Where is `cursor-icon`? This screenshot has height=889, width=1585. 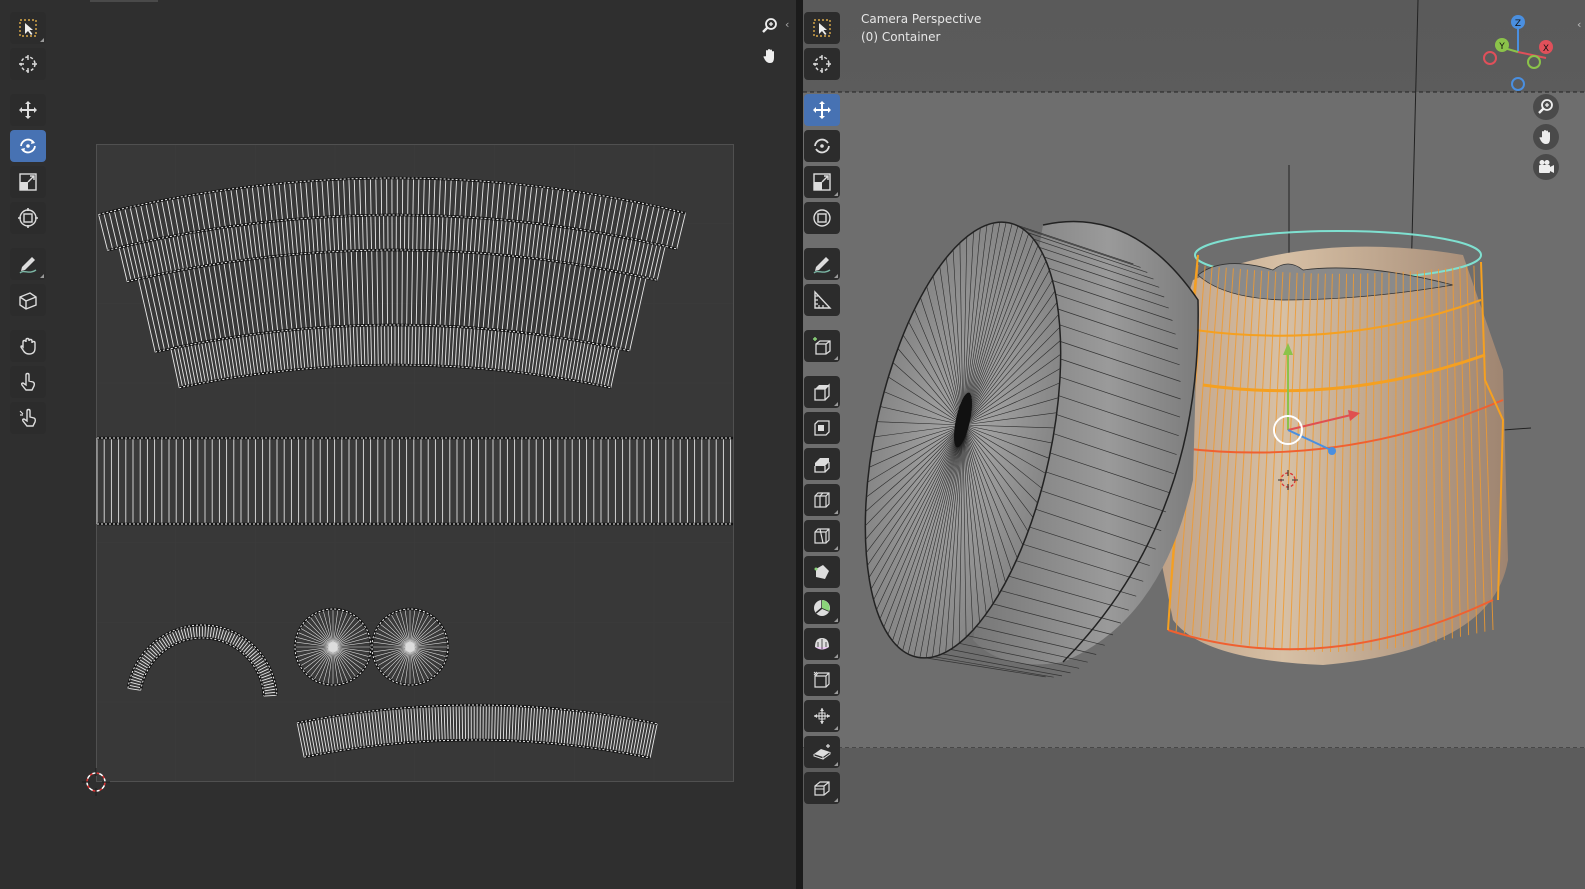 cursor-icon is located at coordinates (822, 64).